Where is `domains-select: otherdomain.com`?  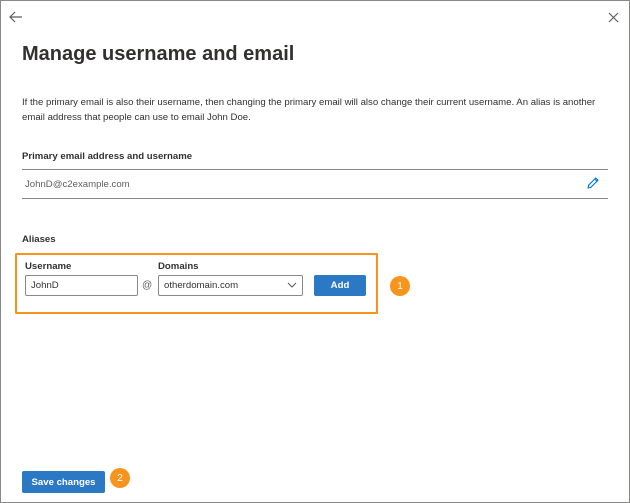 domains-select: otherdomain.com is located at coordinates (230, 285).